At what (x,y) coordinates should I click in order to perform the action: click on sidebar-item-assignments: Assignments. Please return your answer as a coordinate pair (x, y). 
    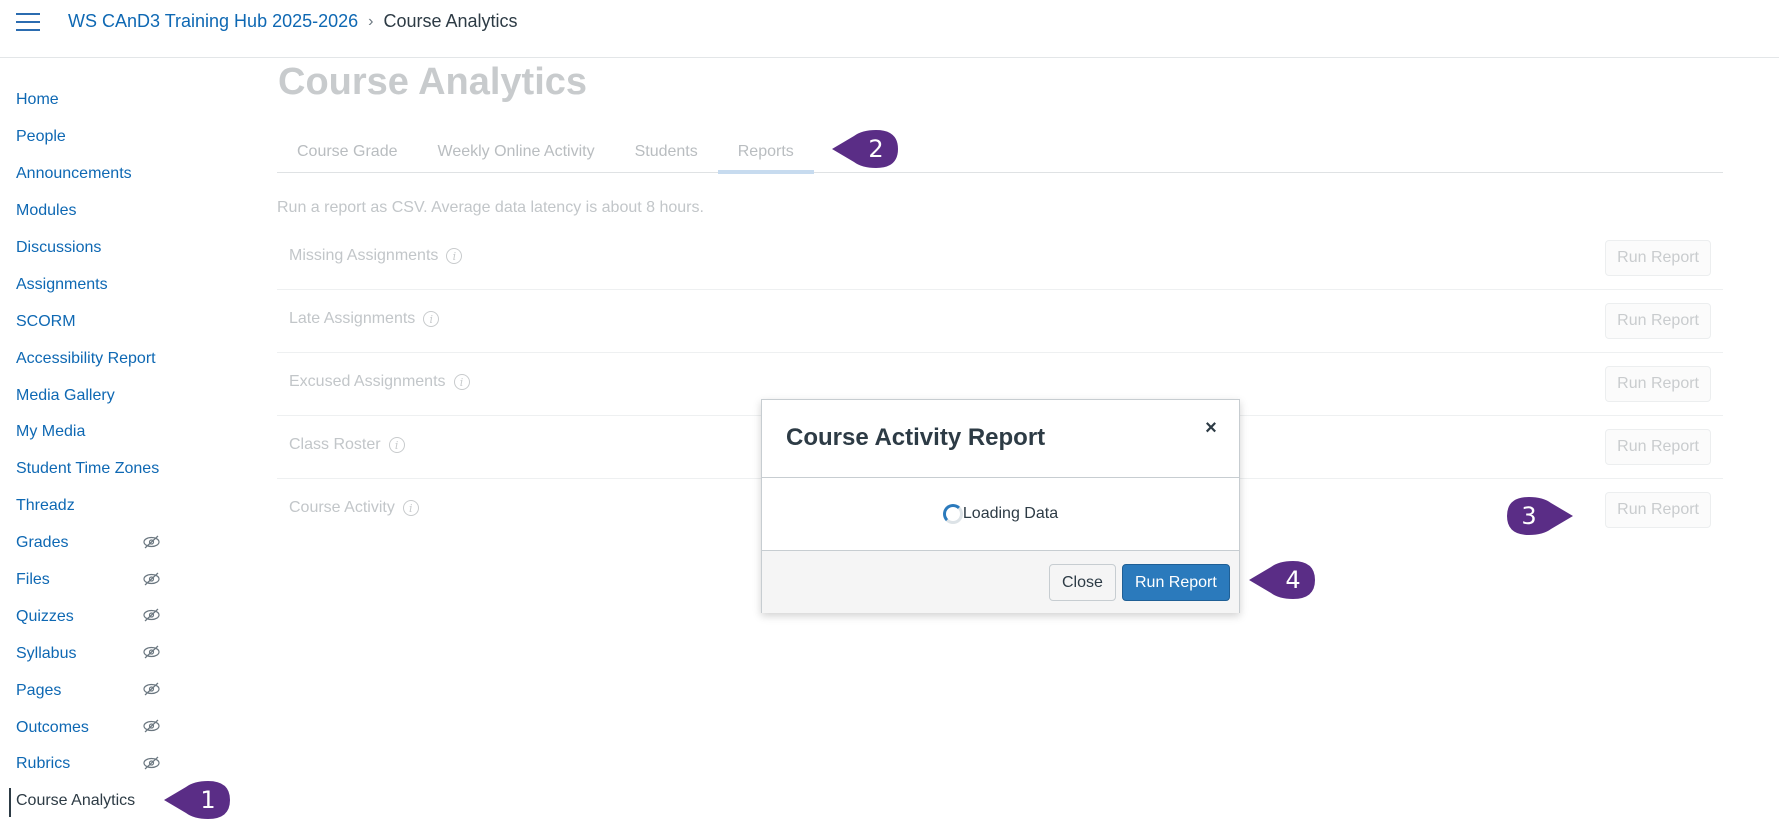
    Looking at the image, I should click on (87, 284).